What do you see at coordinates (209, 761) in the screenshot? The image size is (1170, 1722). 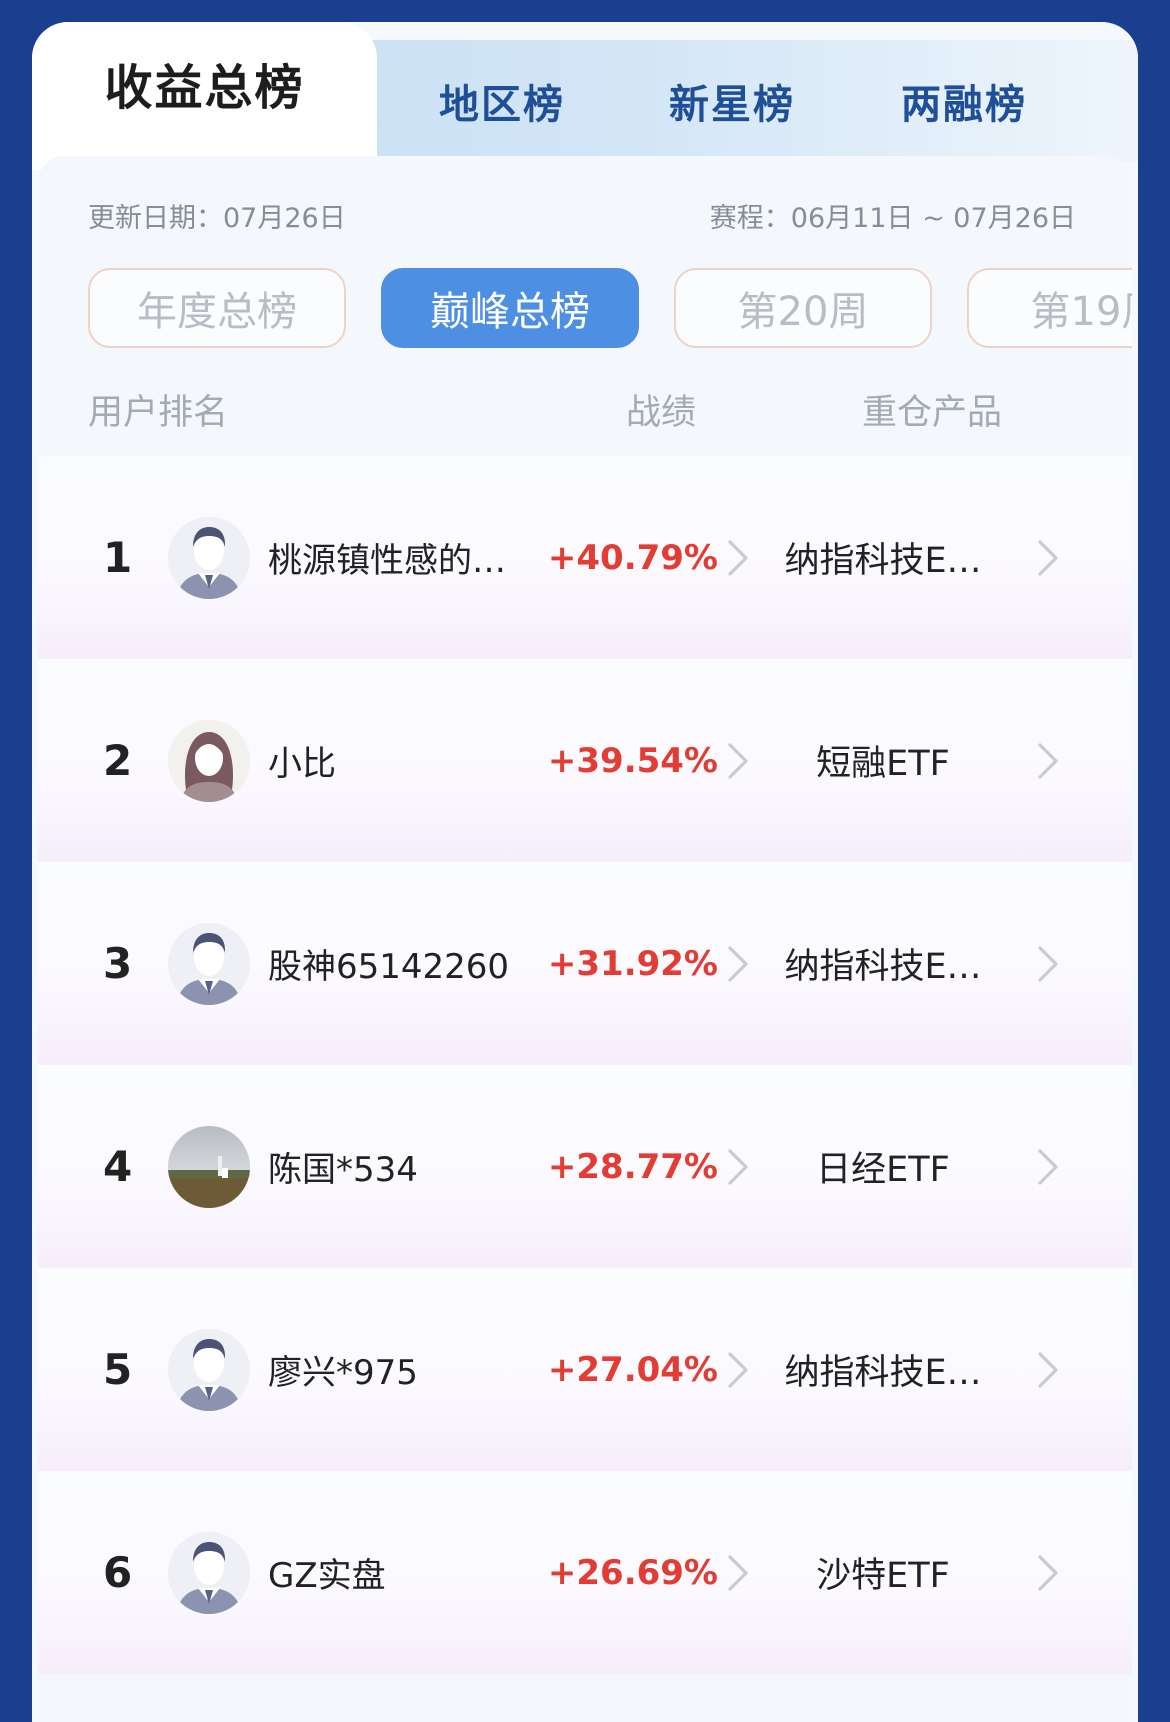 I see `female-avatar-icon` at bounding box center [209, 761].